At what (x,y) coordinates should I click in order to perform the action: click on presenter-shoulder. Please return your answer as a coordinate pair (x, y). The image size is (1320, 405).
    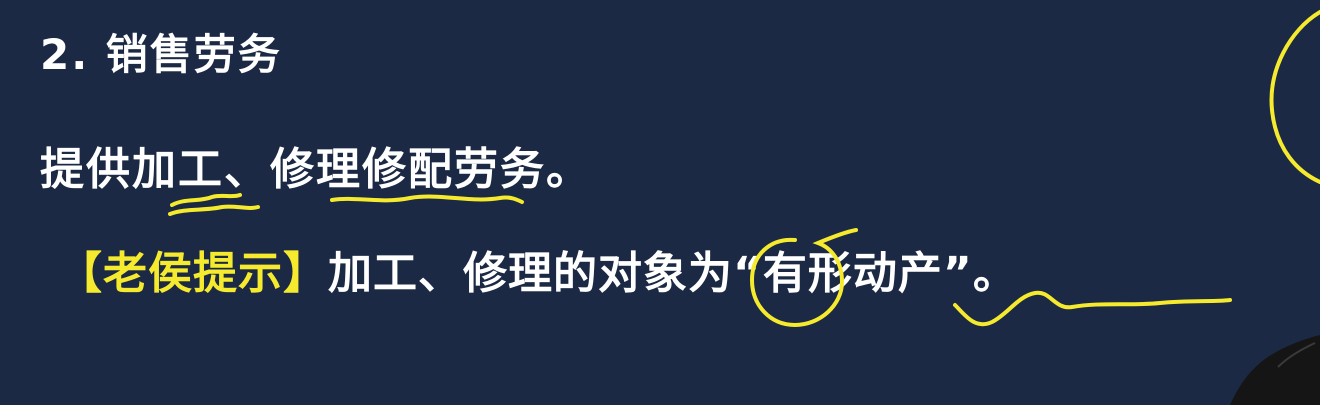
    Looking at the image, I should click on (1275, 370).